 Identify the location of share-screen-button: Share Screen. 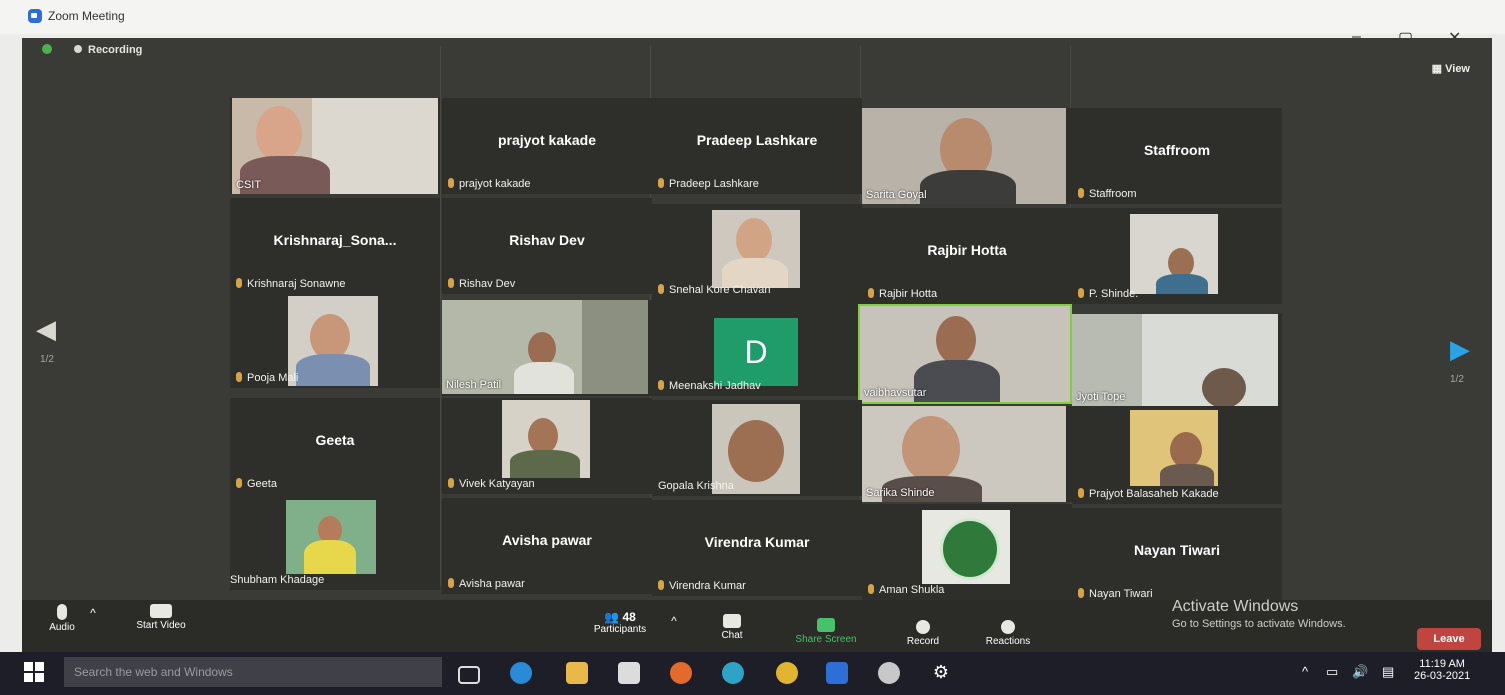
(826, 631).